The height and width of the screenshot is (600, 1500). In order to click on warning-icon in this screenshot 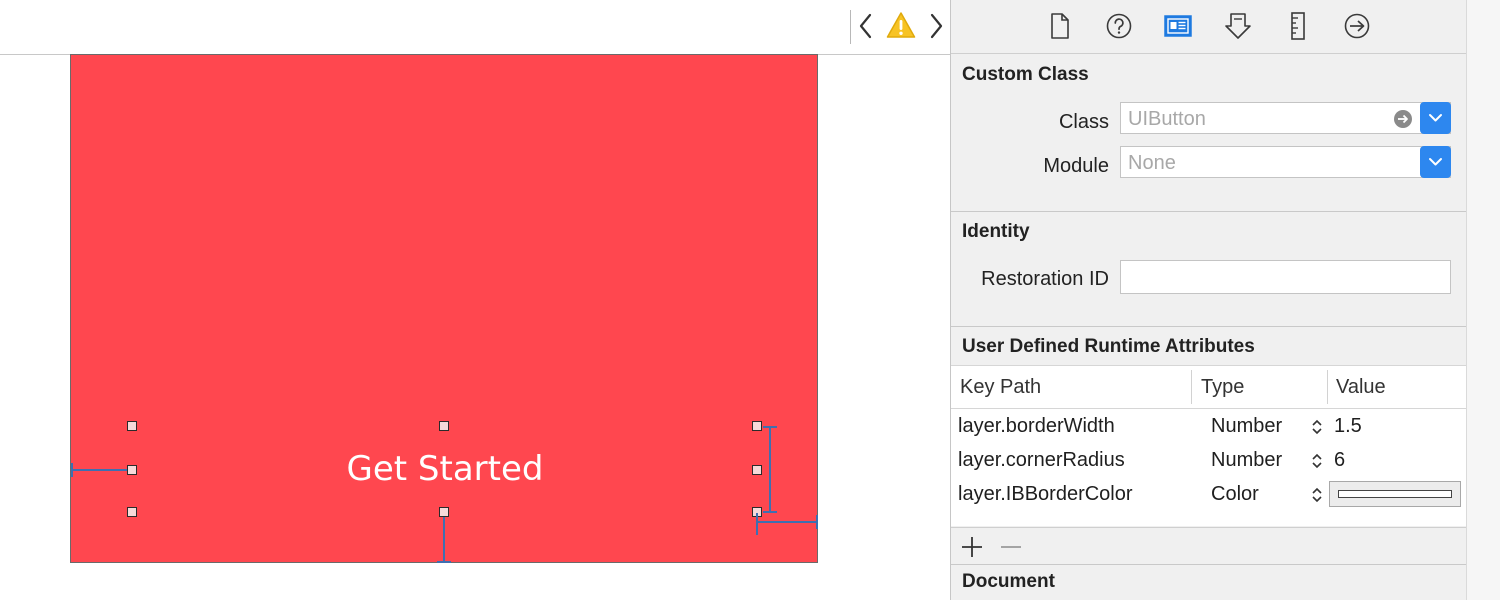, I will do `click(901, 25)`.